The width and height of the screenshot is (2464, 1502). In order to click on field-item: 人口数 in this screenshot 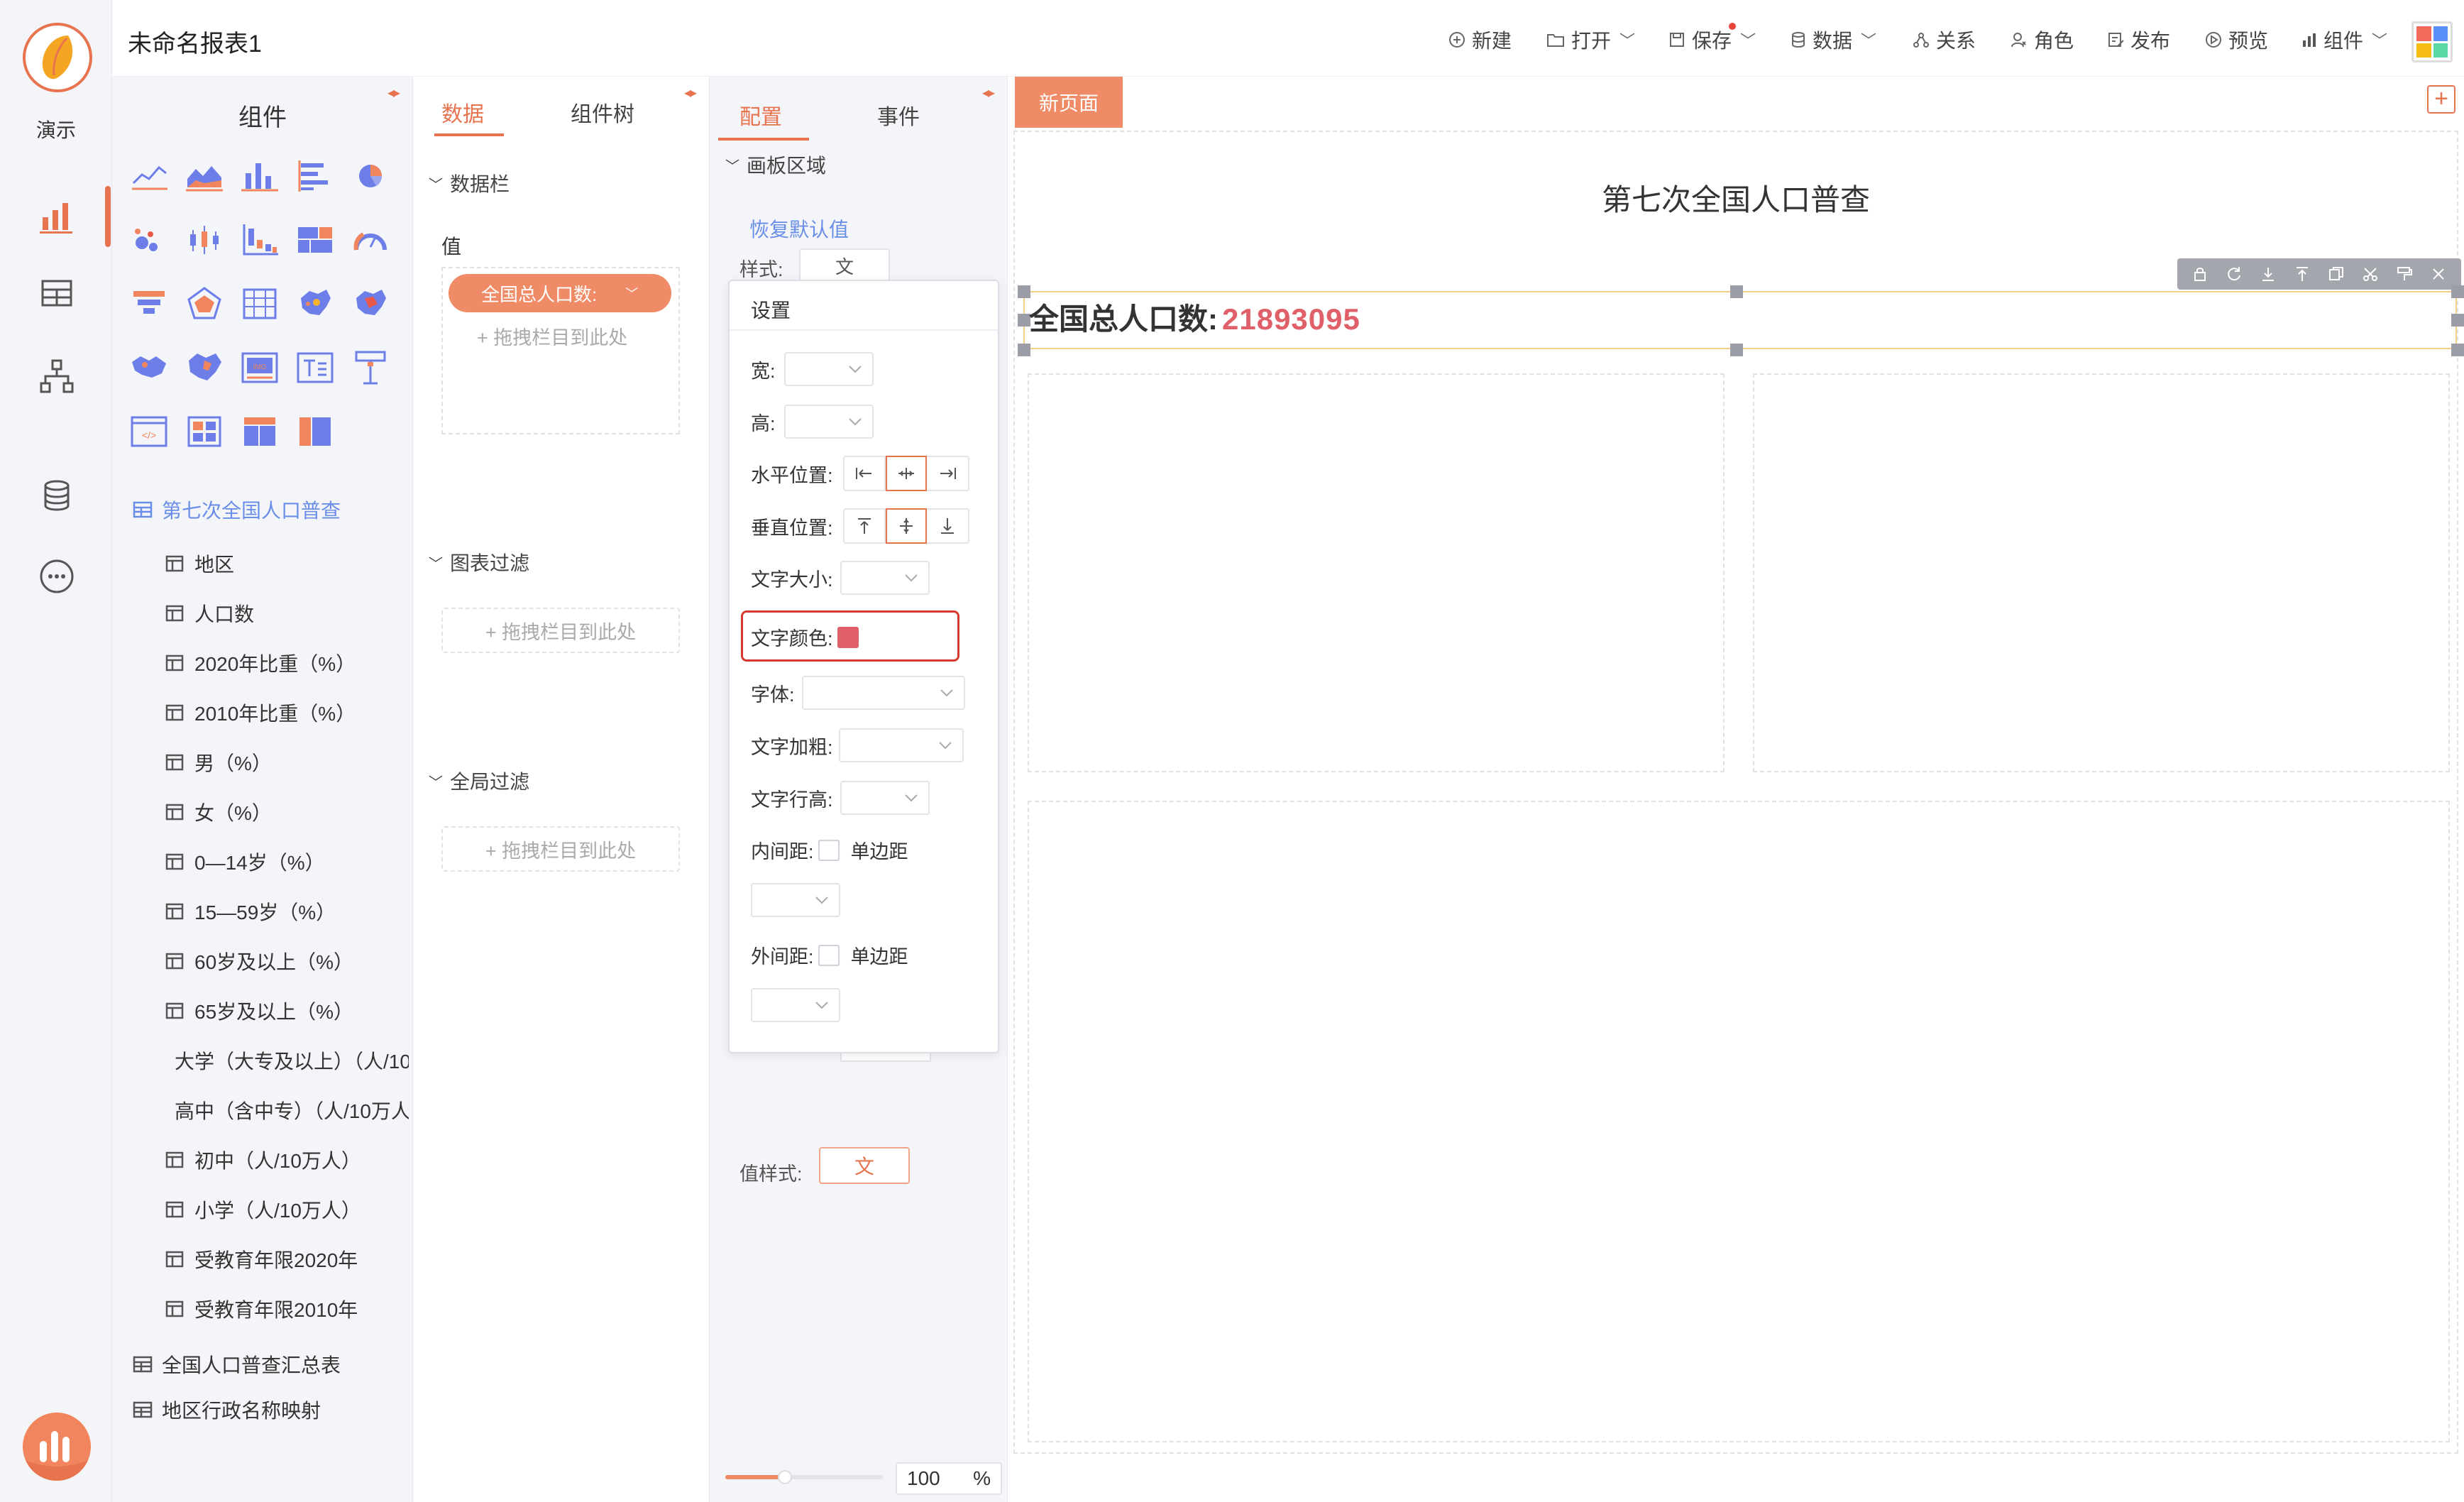, I will do `click(287, 613)`.